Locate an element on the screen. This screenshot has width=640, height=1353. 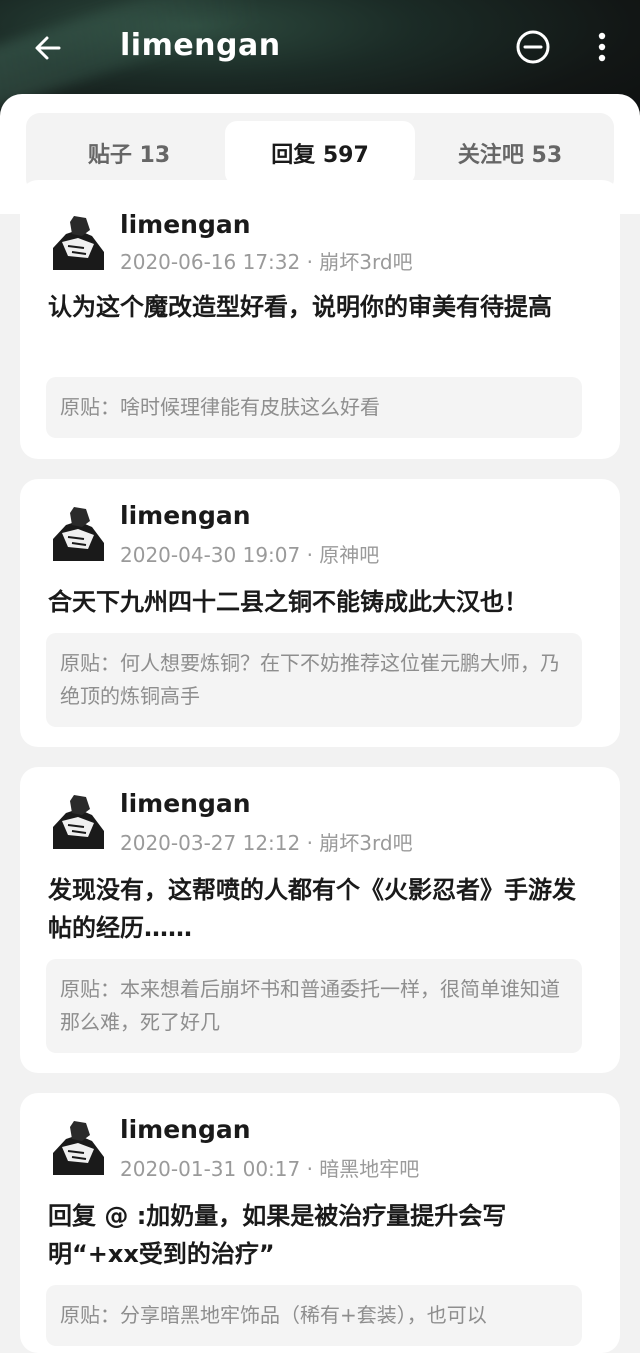
reply-content: 认为这个魔改造型好看，说明你的审美有待提高 is located at coordinates (300, 307).